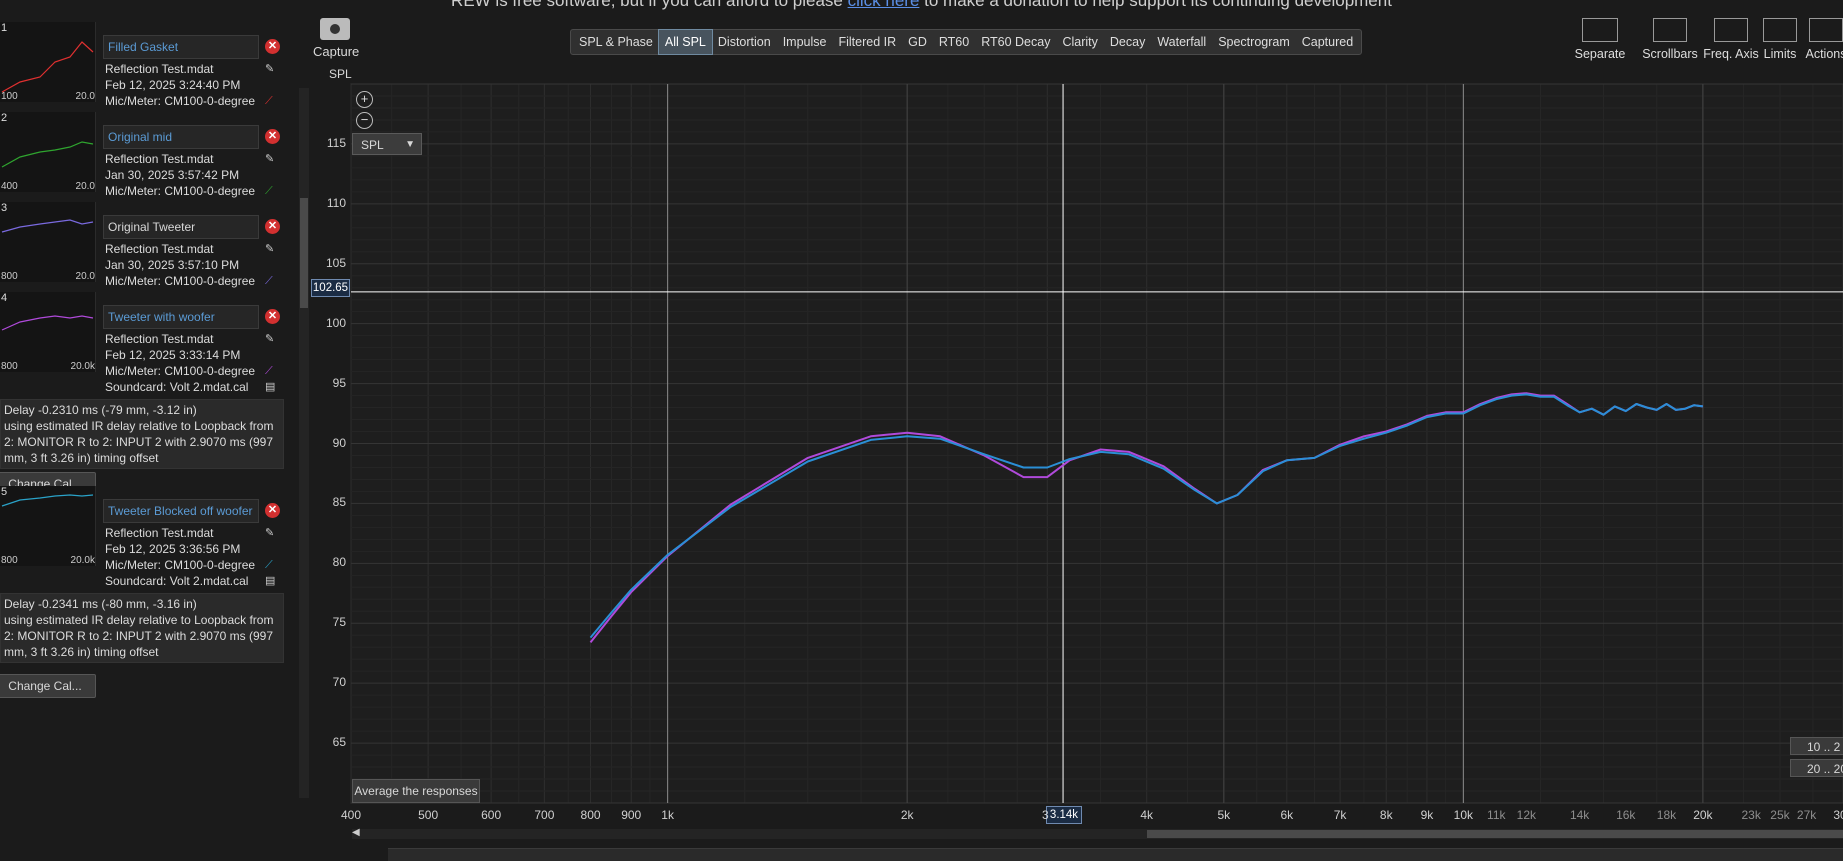 The width and height of the screenshot is (1843, 861). I want to click on legend-bar, so click(1115, 854).